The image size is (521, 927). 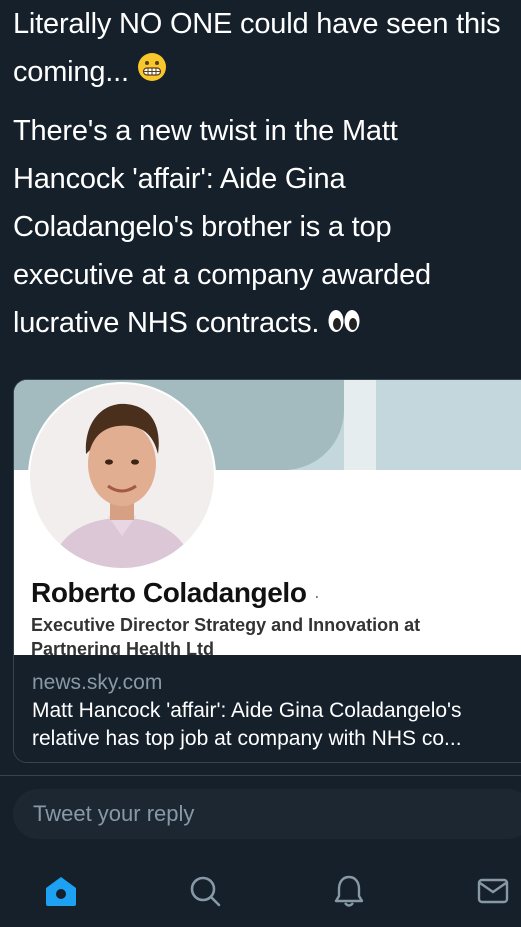 What do you see at coordinates (344, 325) in the screenshot?
I see `eyes-emoji-icon` at bounding box center [344, 325].